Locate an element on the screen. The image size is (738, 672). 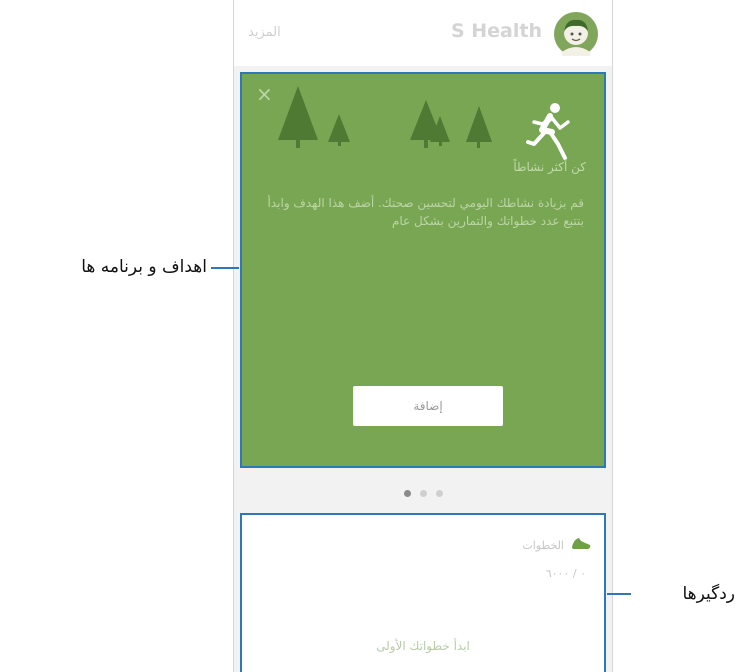
tracker-title: الخطوات is located at coordinates (543, 545).